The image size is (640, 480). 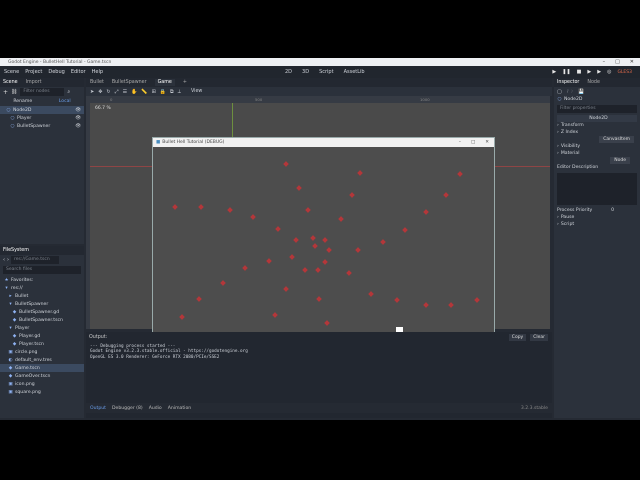 I want to click on renderer-label: GLES3, so click(x=624, y=72).